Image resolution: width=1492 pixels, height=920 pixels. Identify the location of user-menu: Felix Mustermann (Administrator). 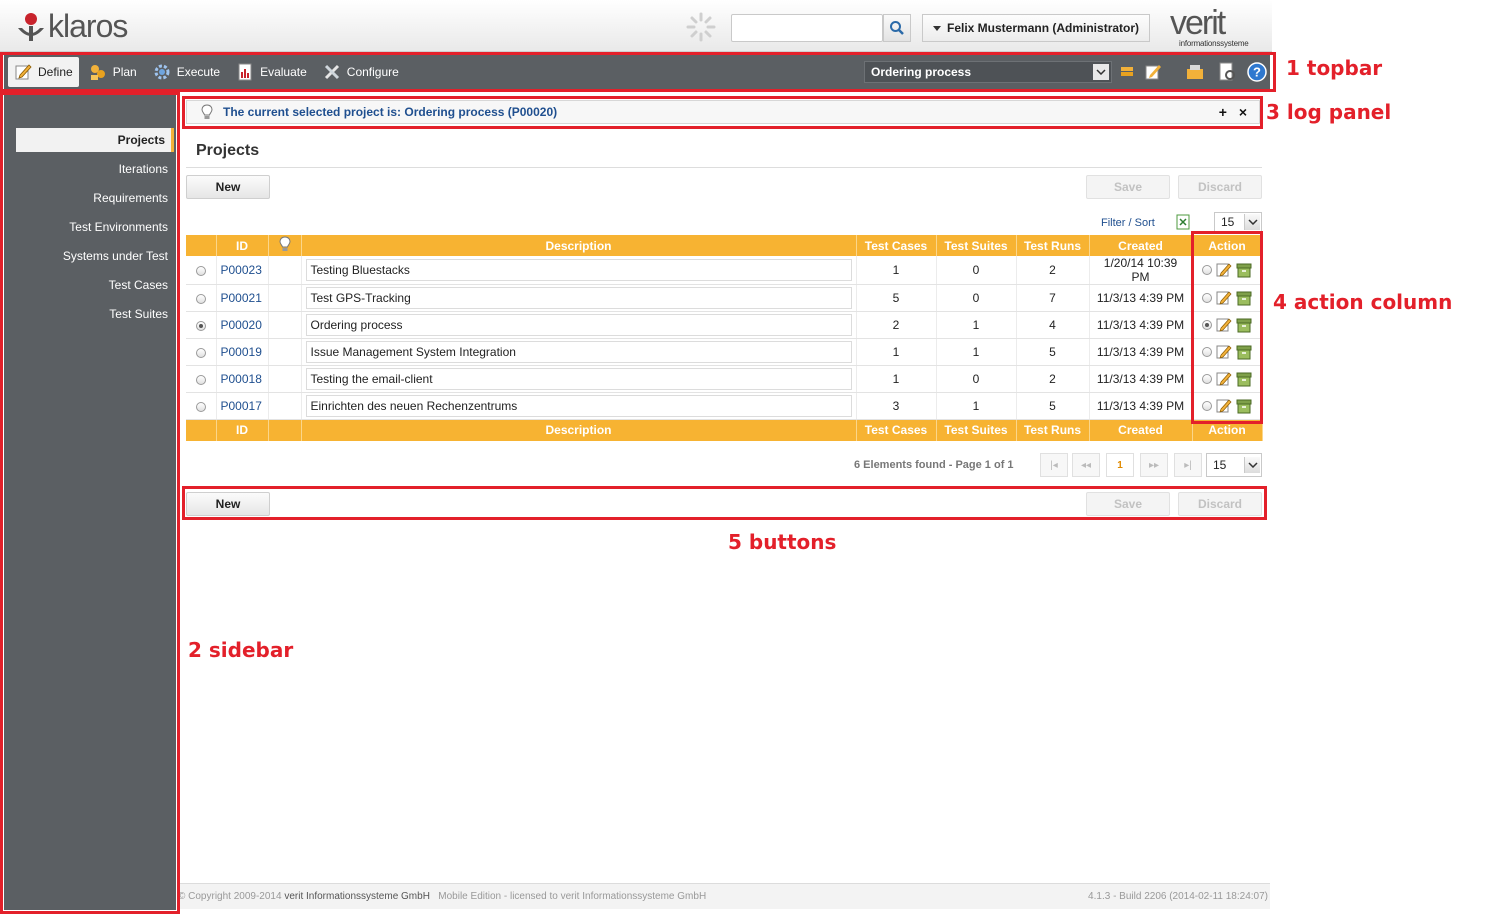
(1036, 28).